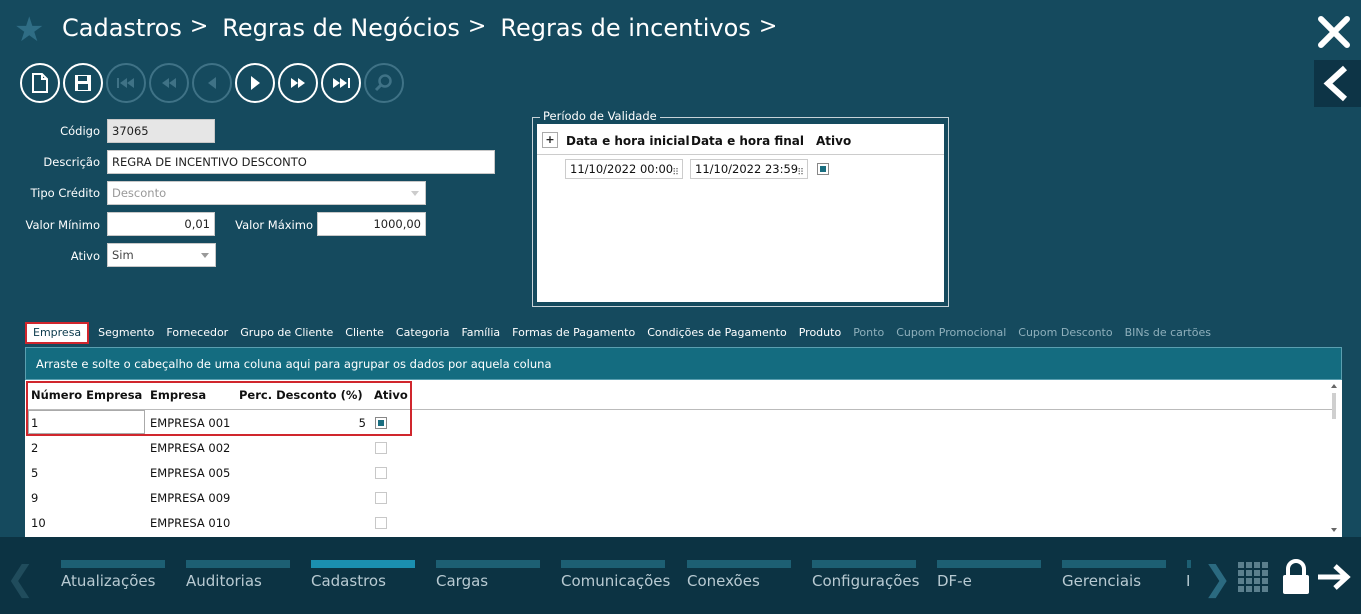 The height and width of the screenshot is (614, 1361). What do you see at coordinates (38, 523) in the screenshot?
I see `table-cell-numero: 10` at bounding box center [38, 523].